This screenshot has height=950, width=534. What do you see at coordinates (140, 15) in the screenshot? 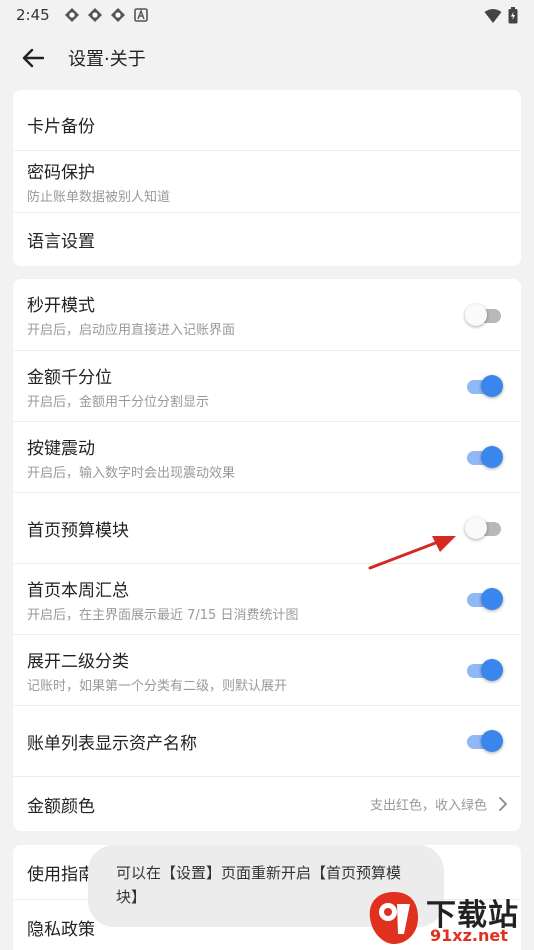
I see `font-notification-icon` at bounding box center [140, 15].